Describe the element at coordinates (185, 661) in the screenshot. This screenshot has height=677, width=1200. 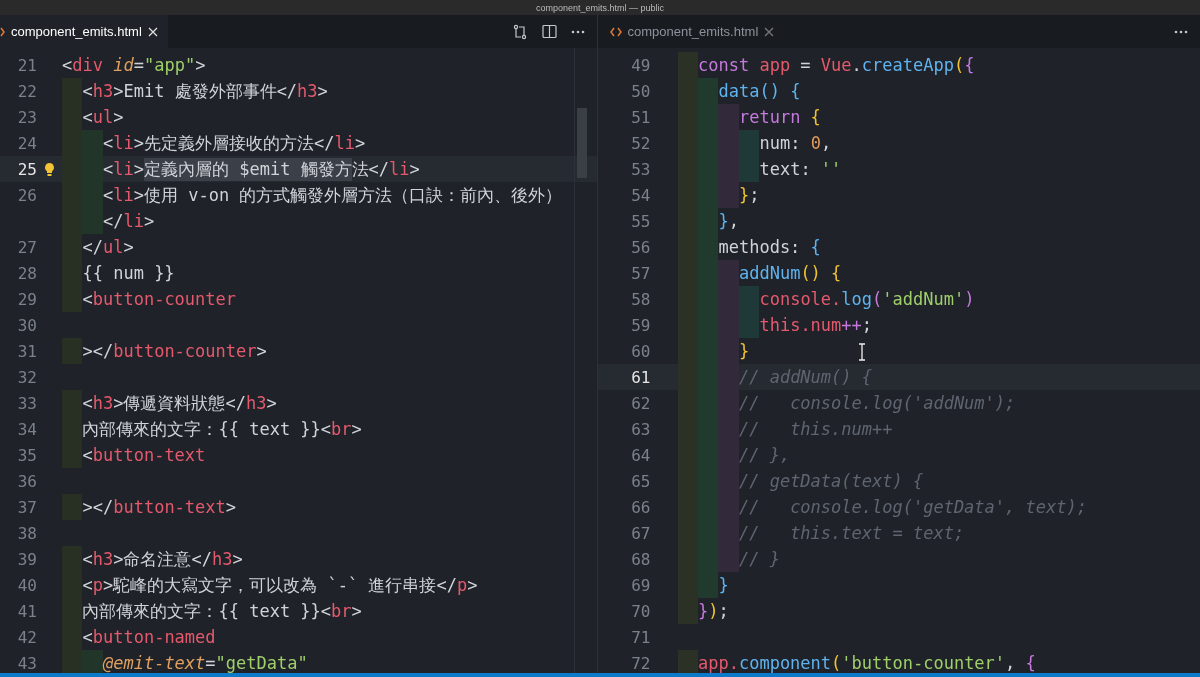
I see `code-line: @emit-text="getData"` at that location.